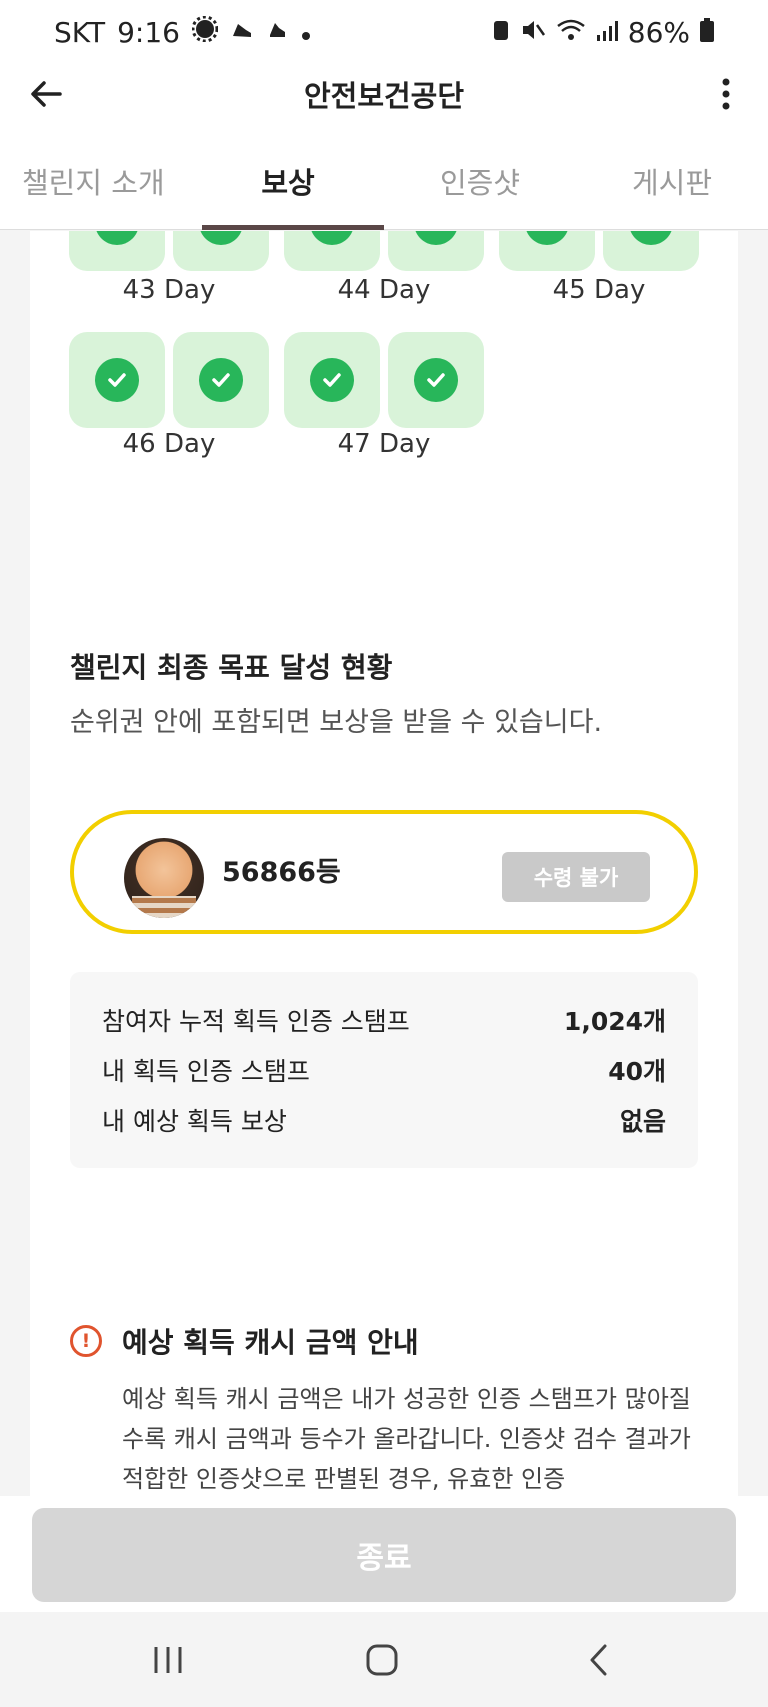 This screenshot has height=1707, width=768. I want to click on stat-label: 내 획득 인증 스탬프, so click(206, 1071).